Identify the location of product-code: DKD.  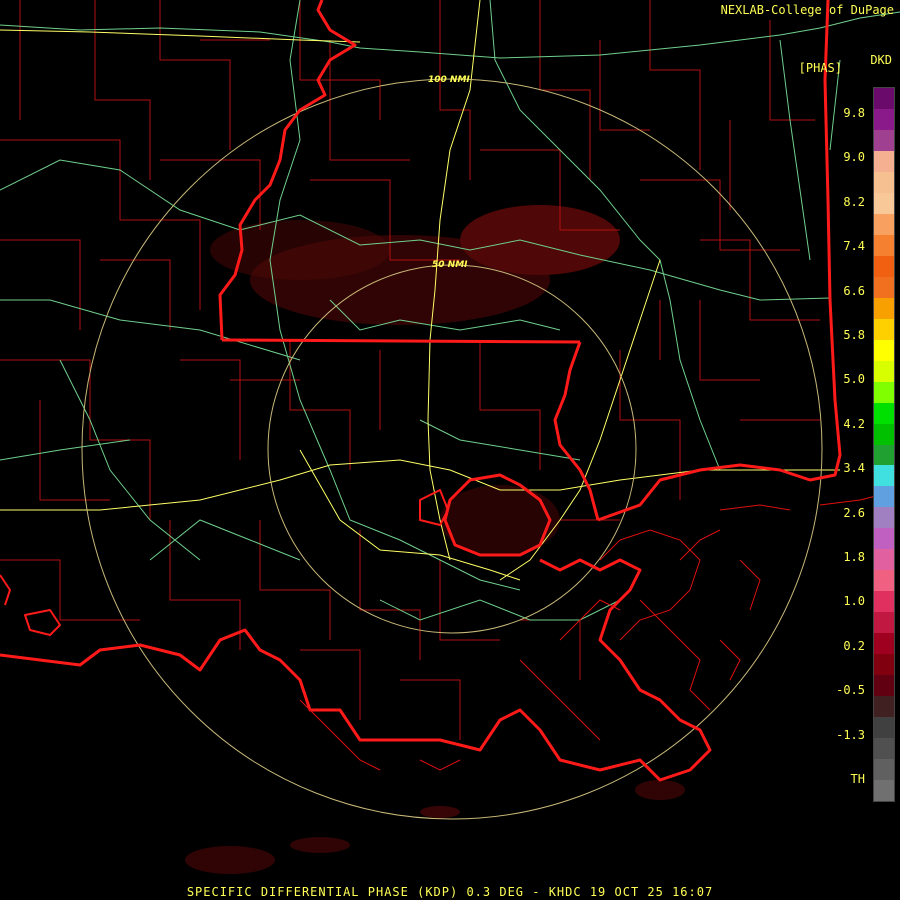
(881, 60).